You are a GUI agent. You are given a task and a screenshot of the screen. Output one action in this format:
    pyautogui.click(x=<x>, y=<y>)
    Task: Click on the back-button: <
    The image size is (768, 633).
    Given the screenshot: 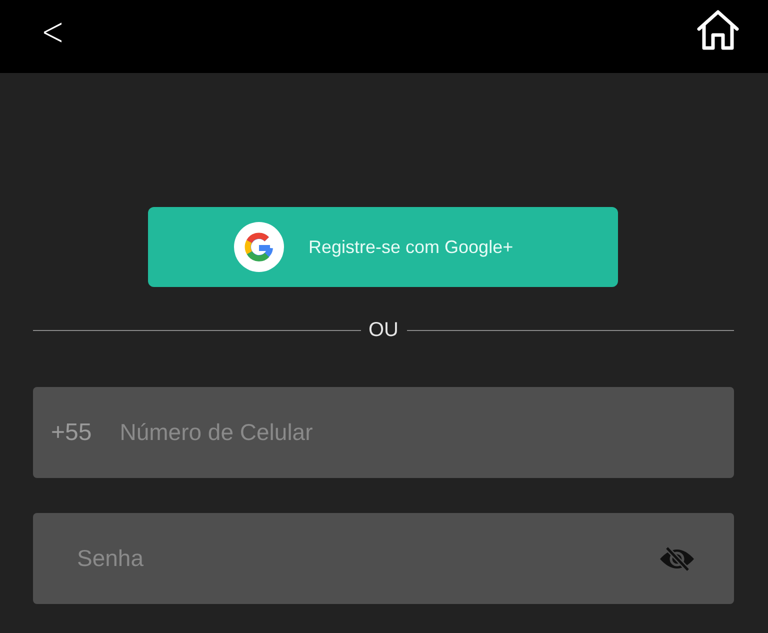 What is the action you would take?
    pyautogui.click(x=52, y=32)
    